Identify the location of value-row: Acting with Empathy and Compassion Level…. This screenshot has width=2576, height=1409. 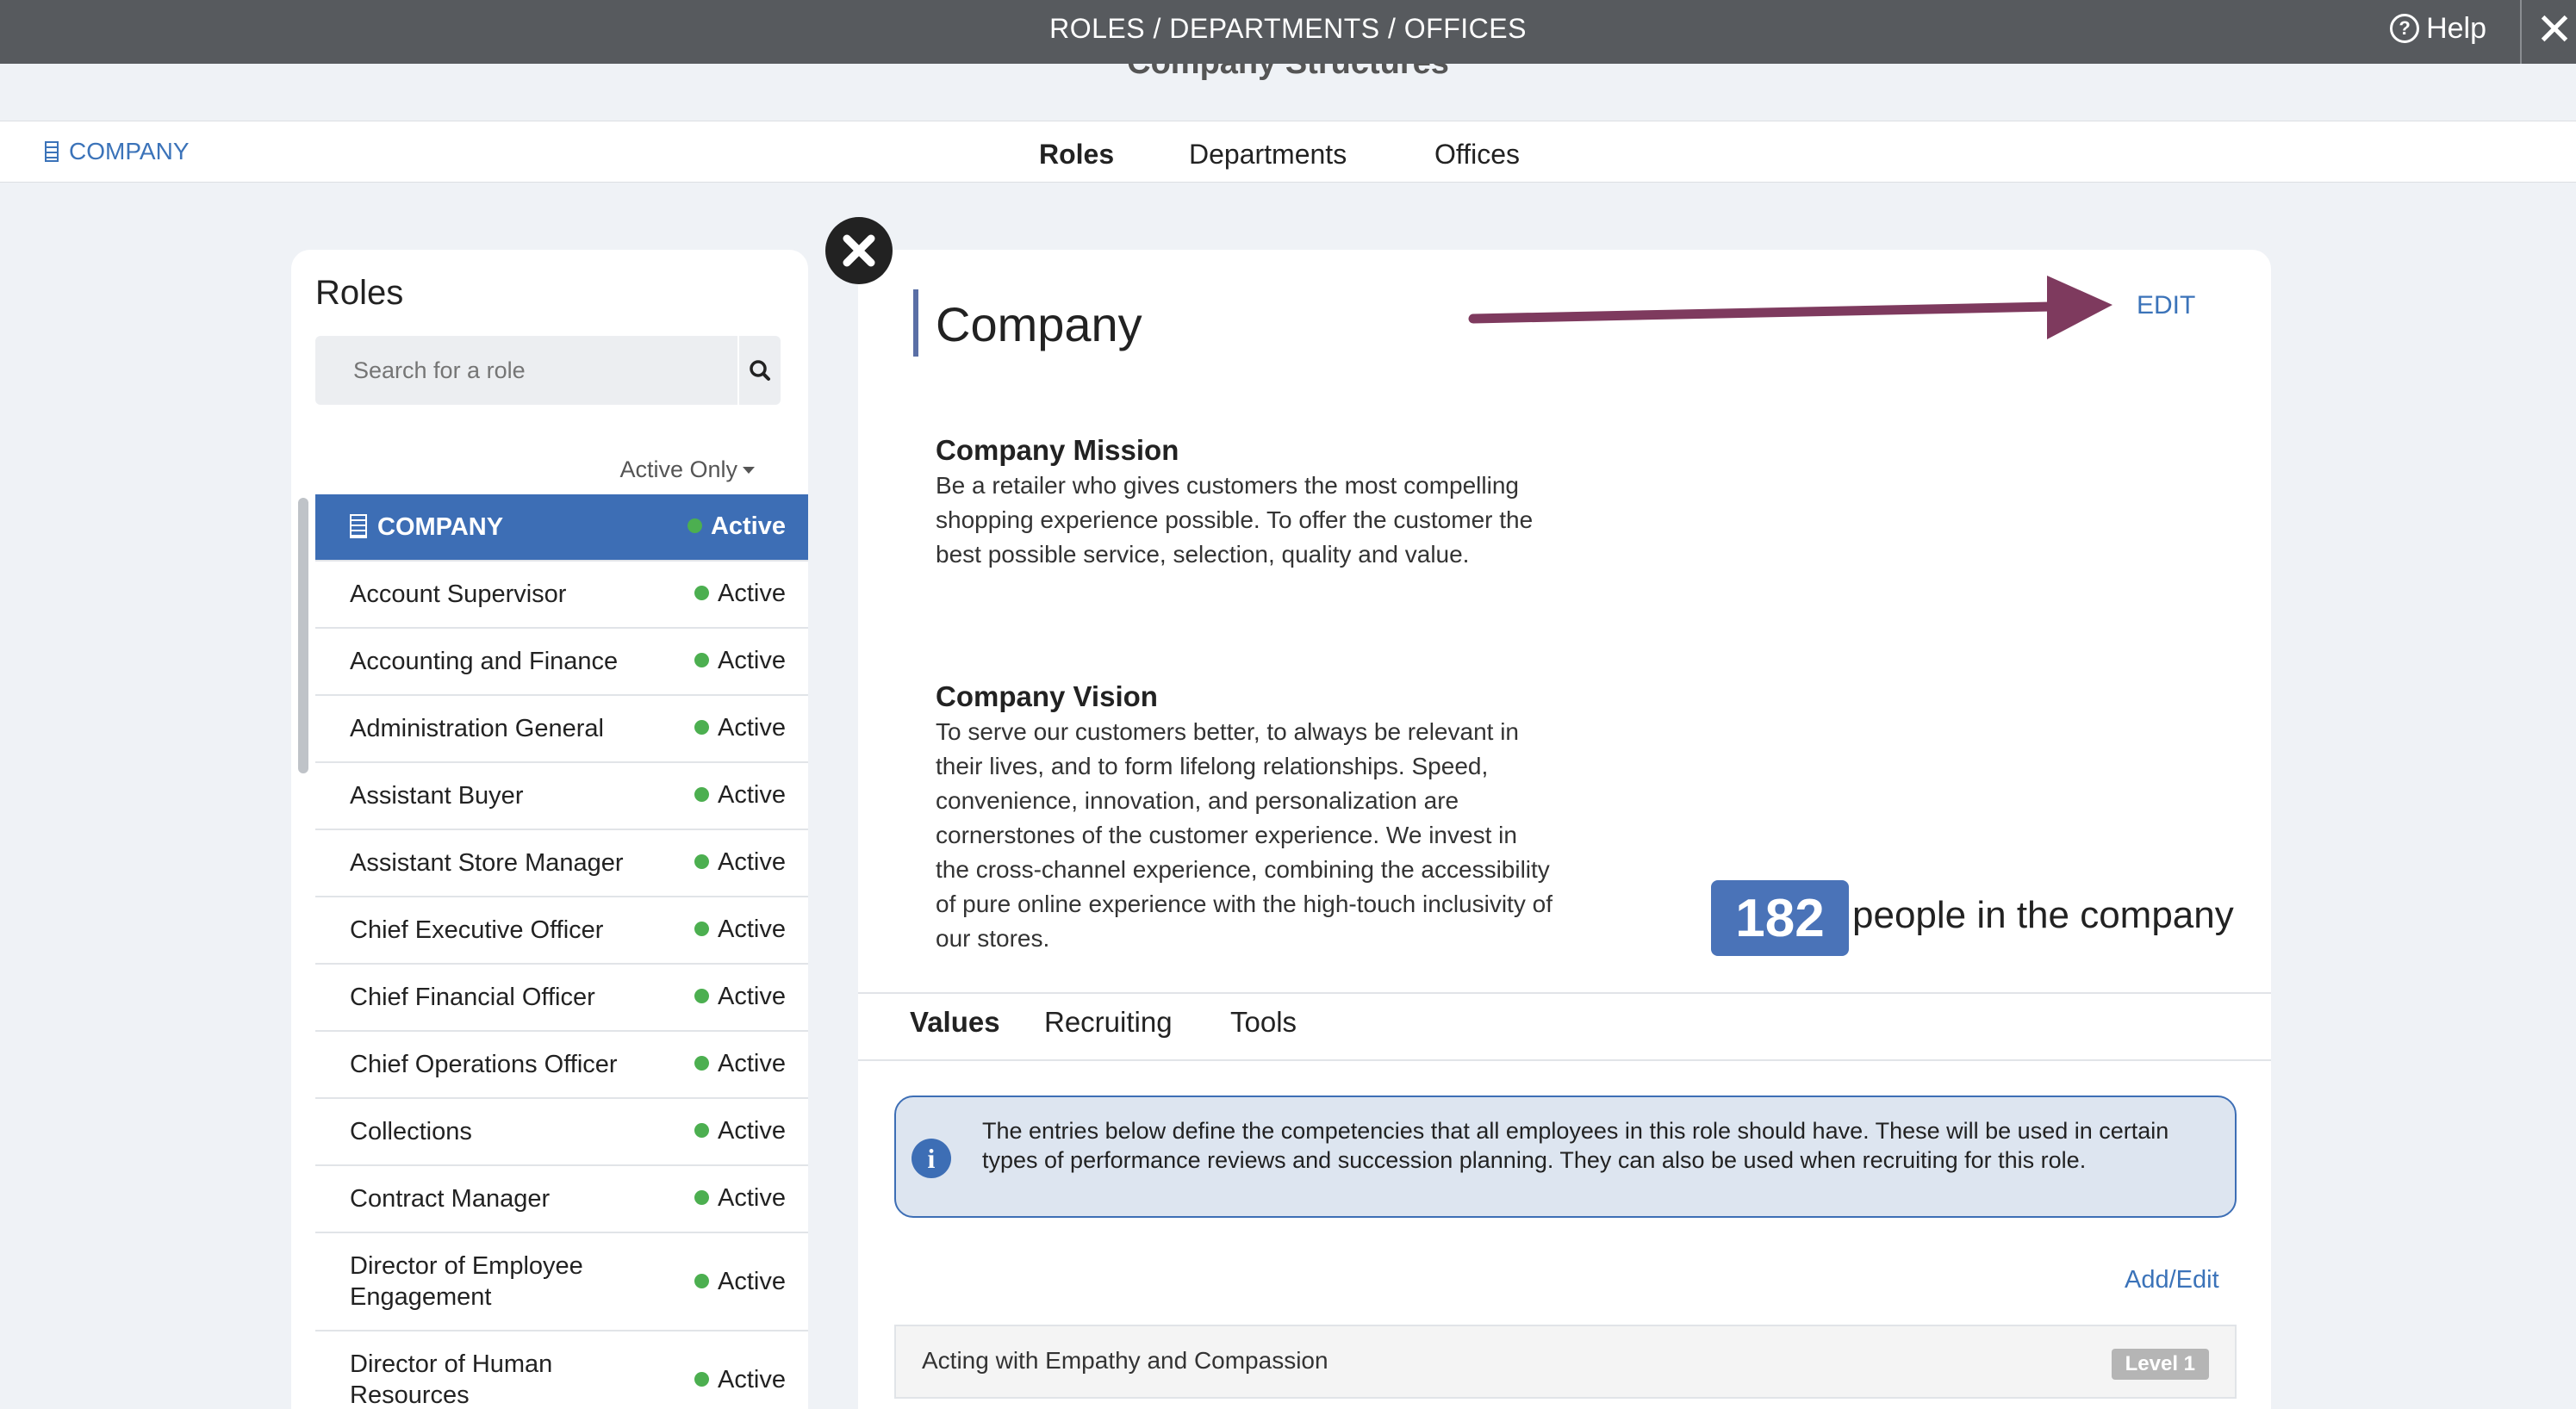
(1566, 1362).